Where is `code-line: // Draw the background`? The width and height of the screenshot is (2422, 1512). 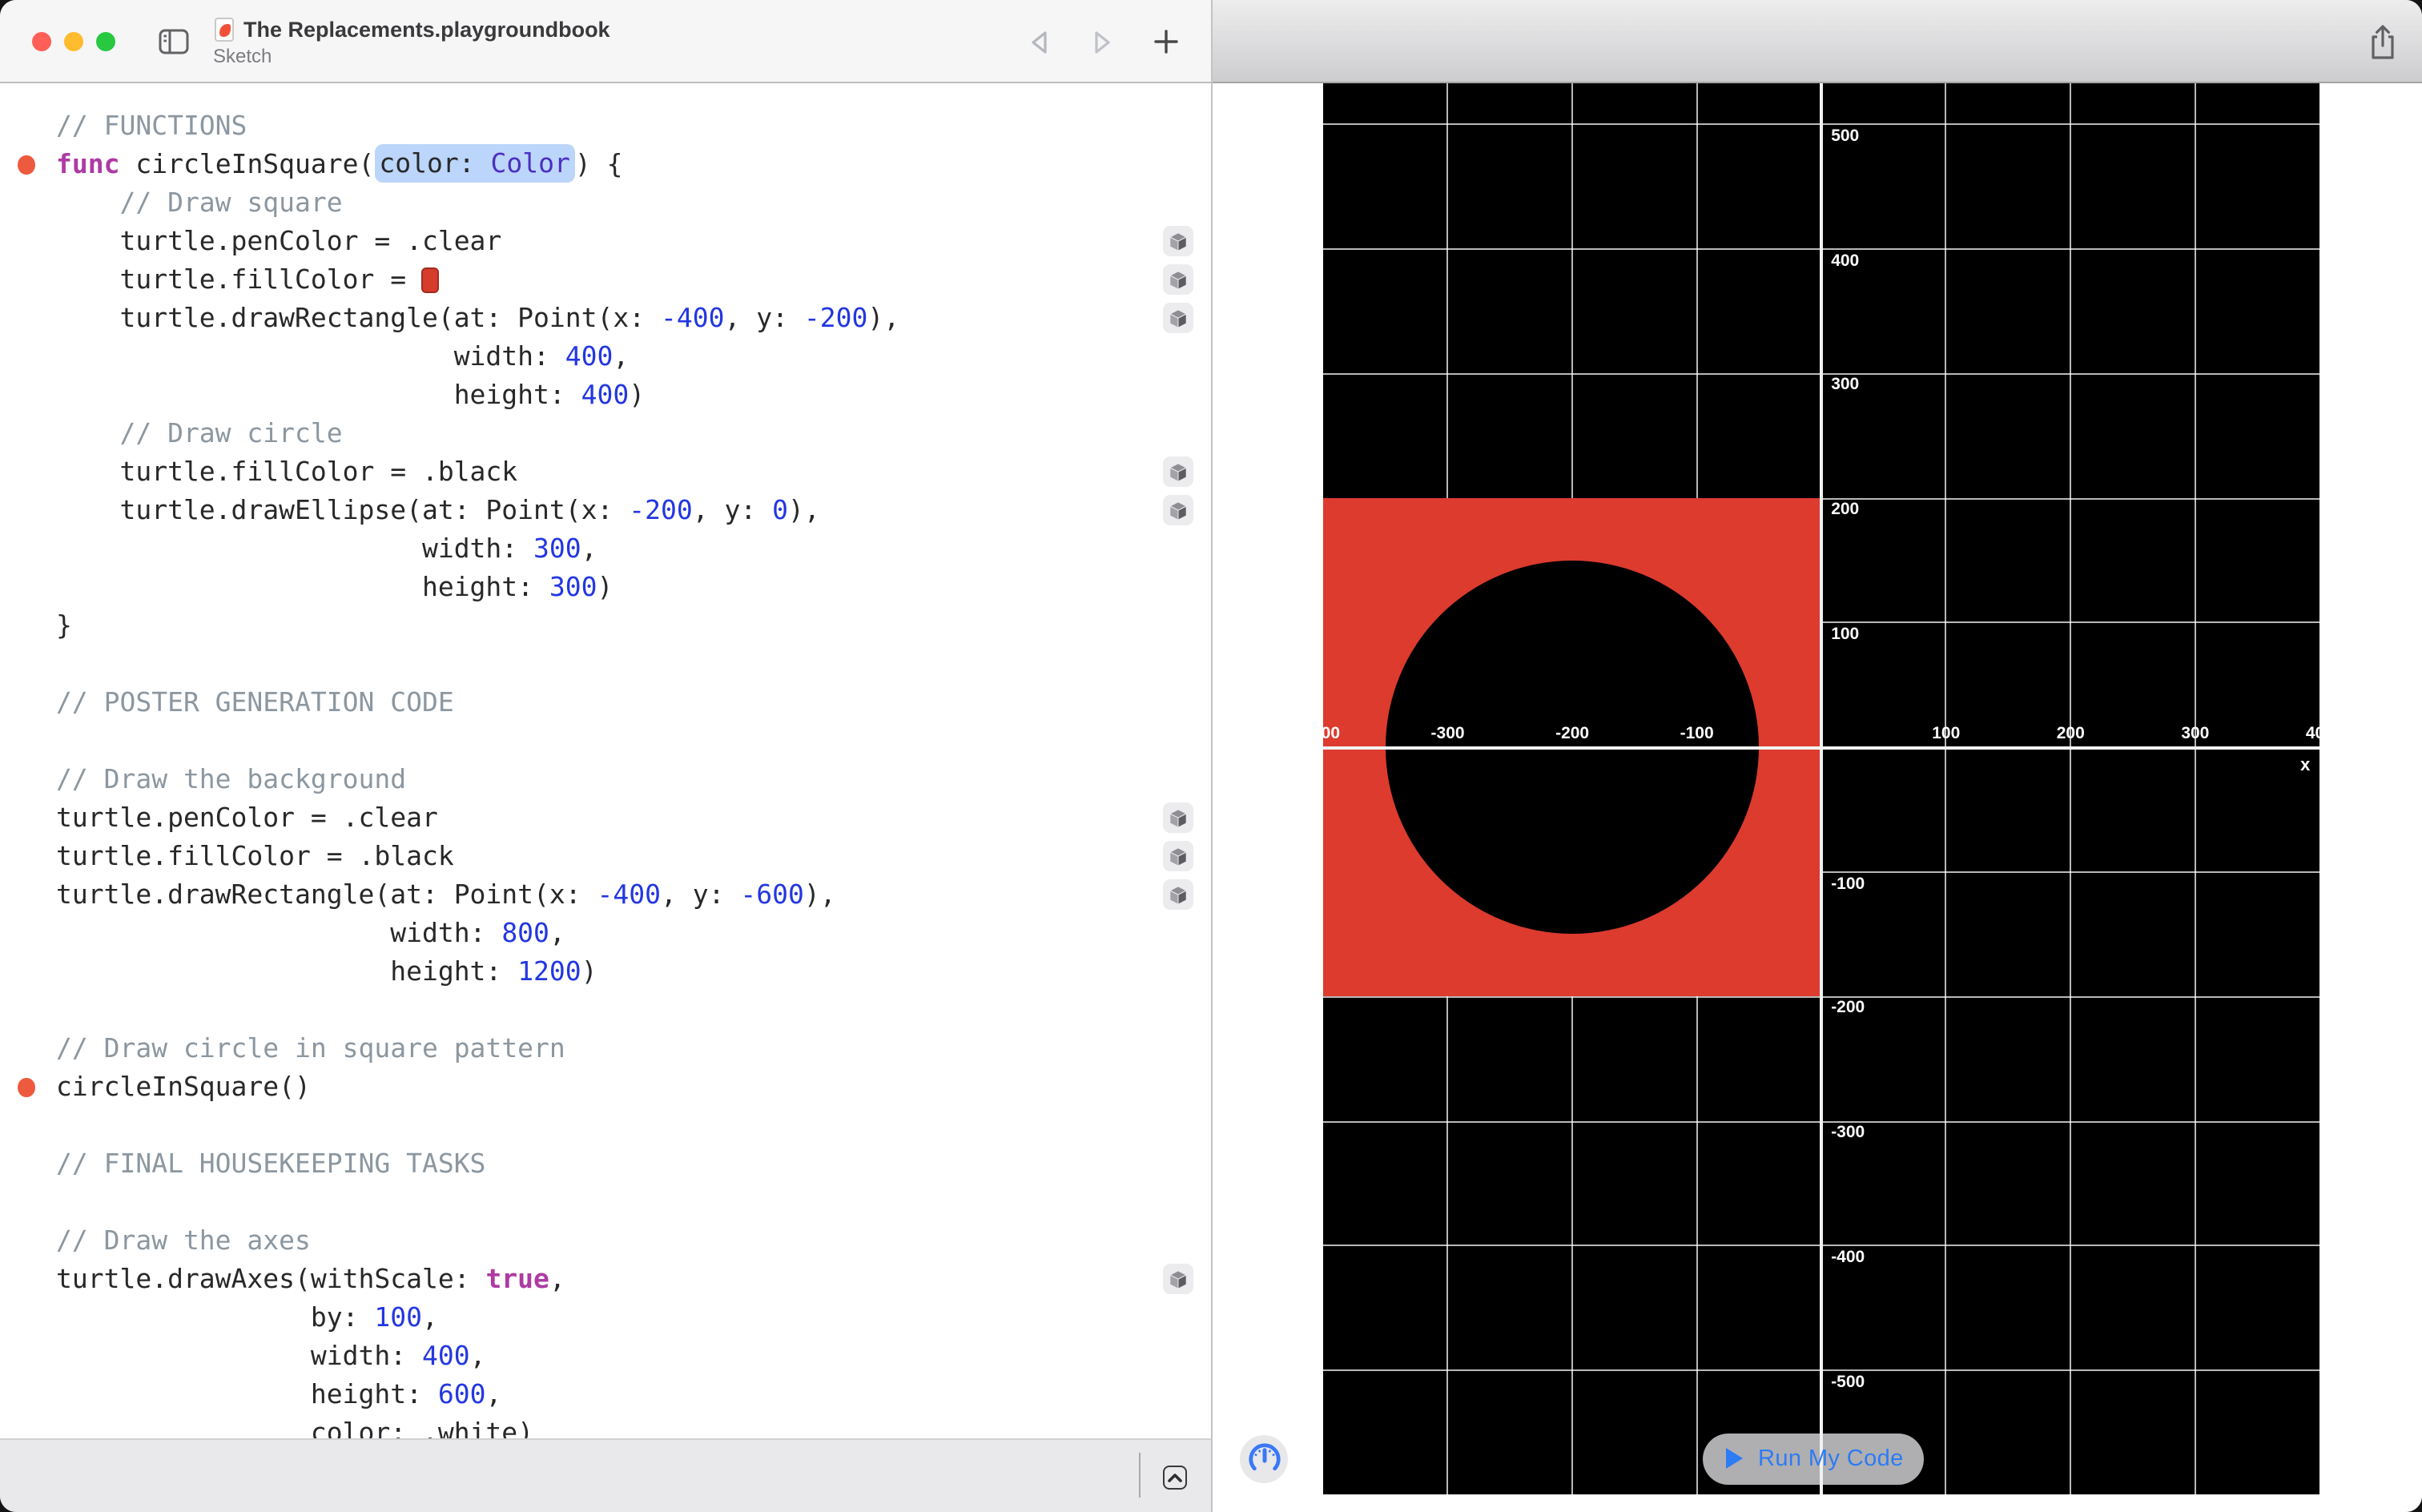 code-line: // Draw the background is located at coordinates (633, 779).